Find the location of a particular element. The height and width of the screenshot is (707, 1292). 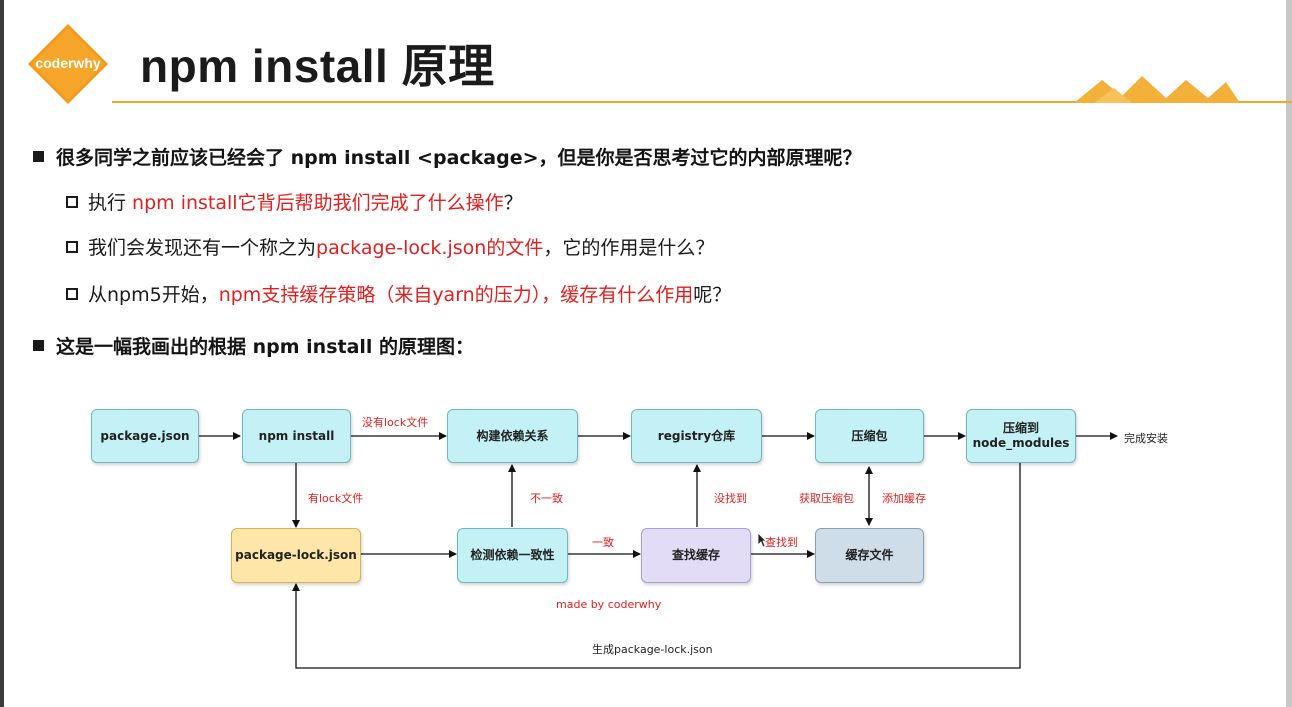

mouse-cursor-icon is located at coordinates (762, 540).